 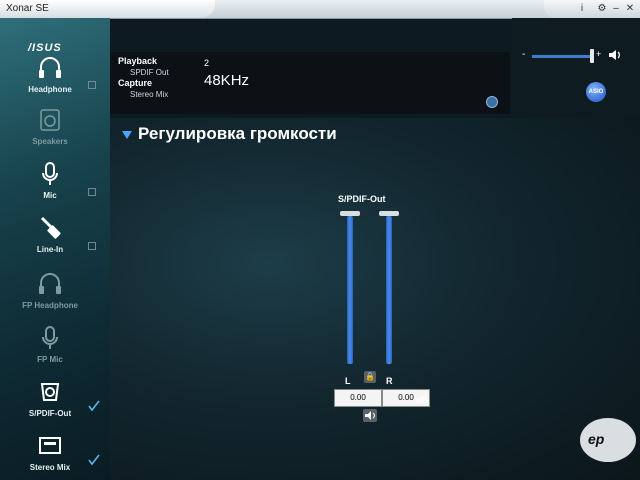 What do you see at coordinates (389, 381) in the screenshot?
I see `right-channel-label: R` at bounding box center [389, 381].